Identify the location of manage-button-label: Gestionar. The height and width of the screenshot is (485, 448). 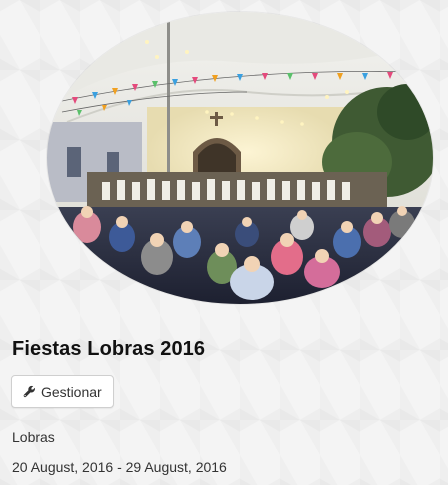
(71, 391).